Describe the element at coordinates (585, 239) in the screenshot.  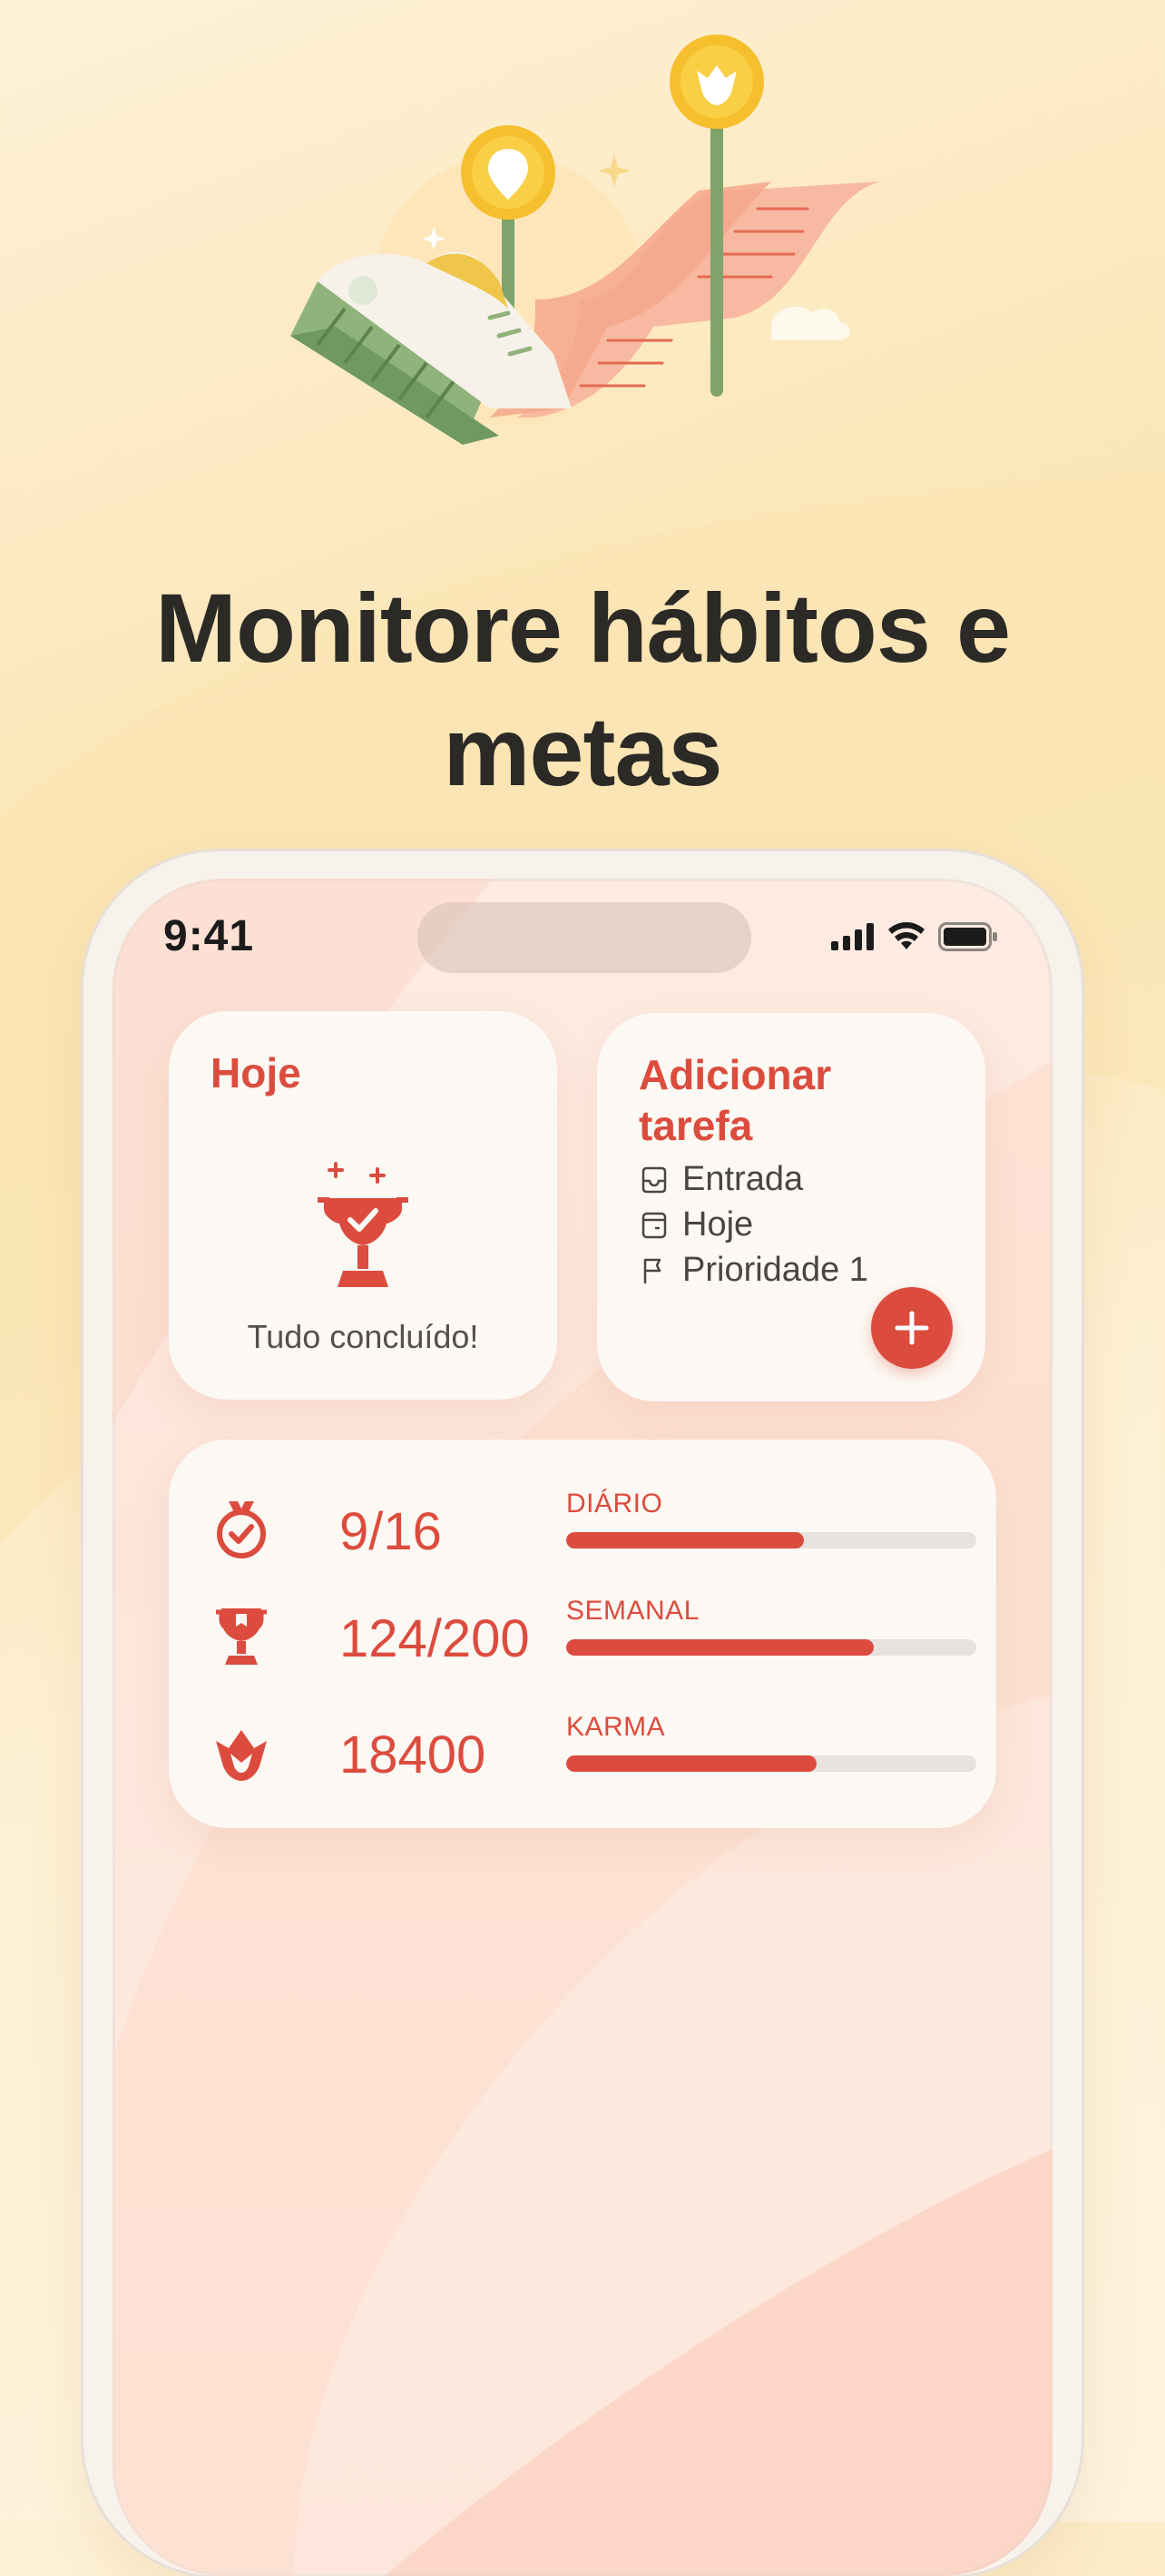
I see `hero-illustration` at that location.